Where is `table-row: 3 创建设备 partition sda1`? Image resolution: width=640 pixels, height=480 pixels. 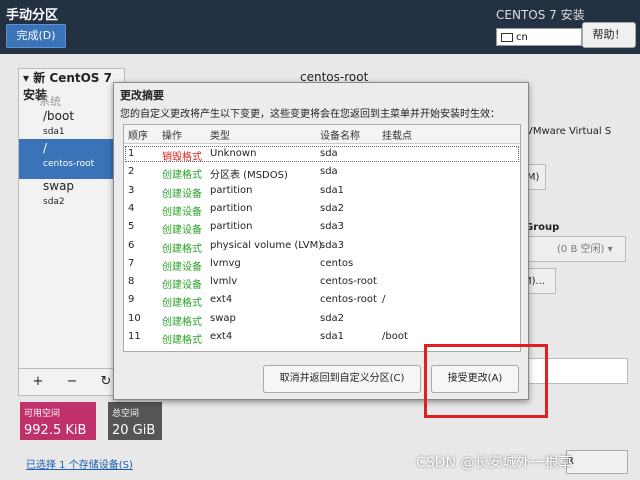 table-row: 3 创建设备 partition sda1 is located at coordinates (322, 191).